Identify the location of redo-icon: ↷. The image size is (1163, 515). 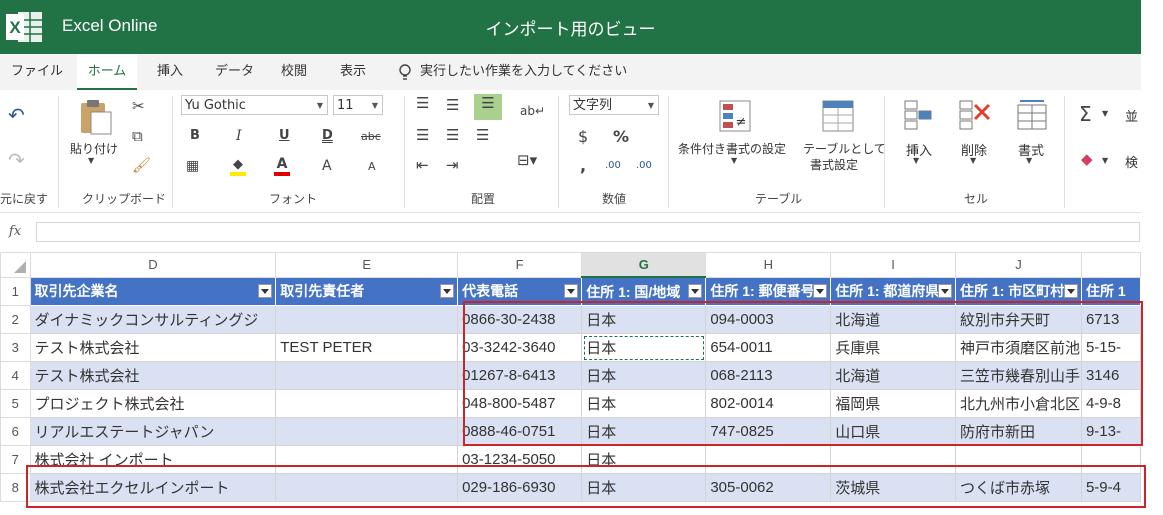
(16, 160).